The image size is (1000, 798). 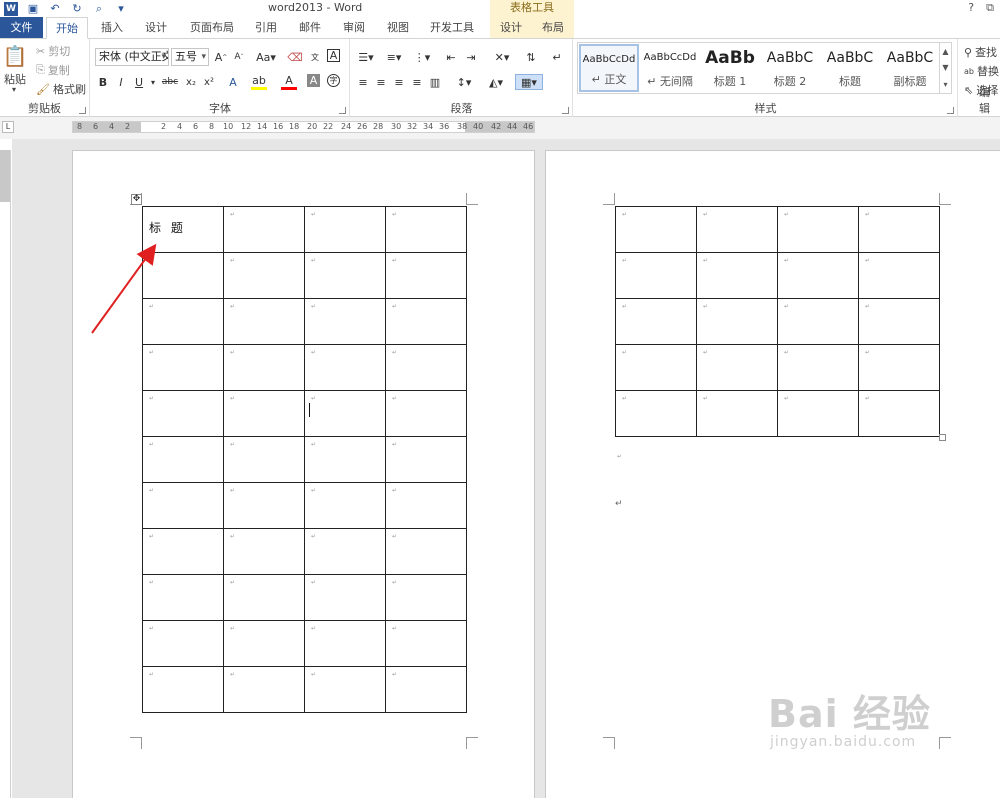 What do you see at coordinates (209, 82) in the screenshot?
I see `superscript-icon: x²` at bounding box center [209, 82].